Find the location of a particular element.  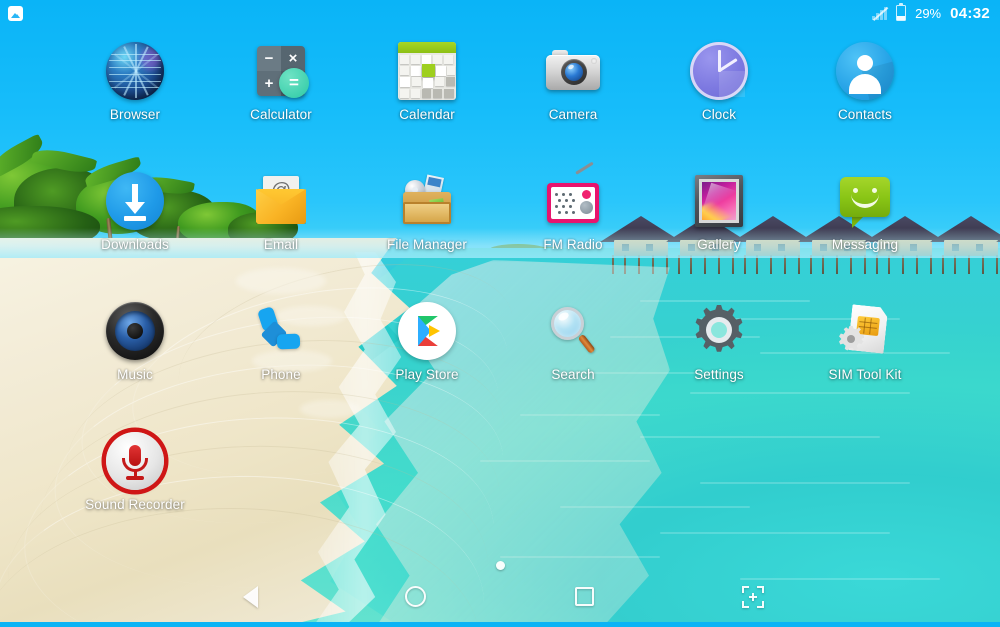

nav-recents-button is located at coordinates (584, 596).